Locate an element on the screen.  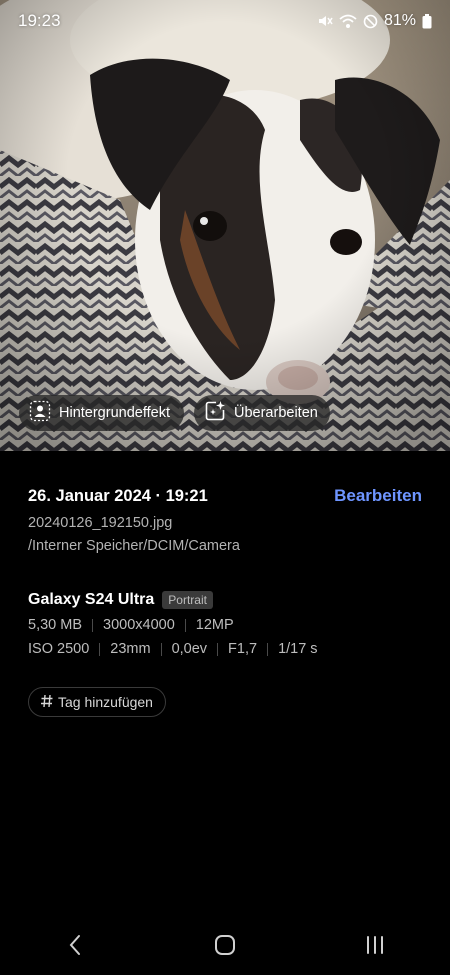
add-tag-label: Tag hinzufügen is located at coordinates (105, 702).